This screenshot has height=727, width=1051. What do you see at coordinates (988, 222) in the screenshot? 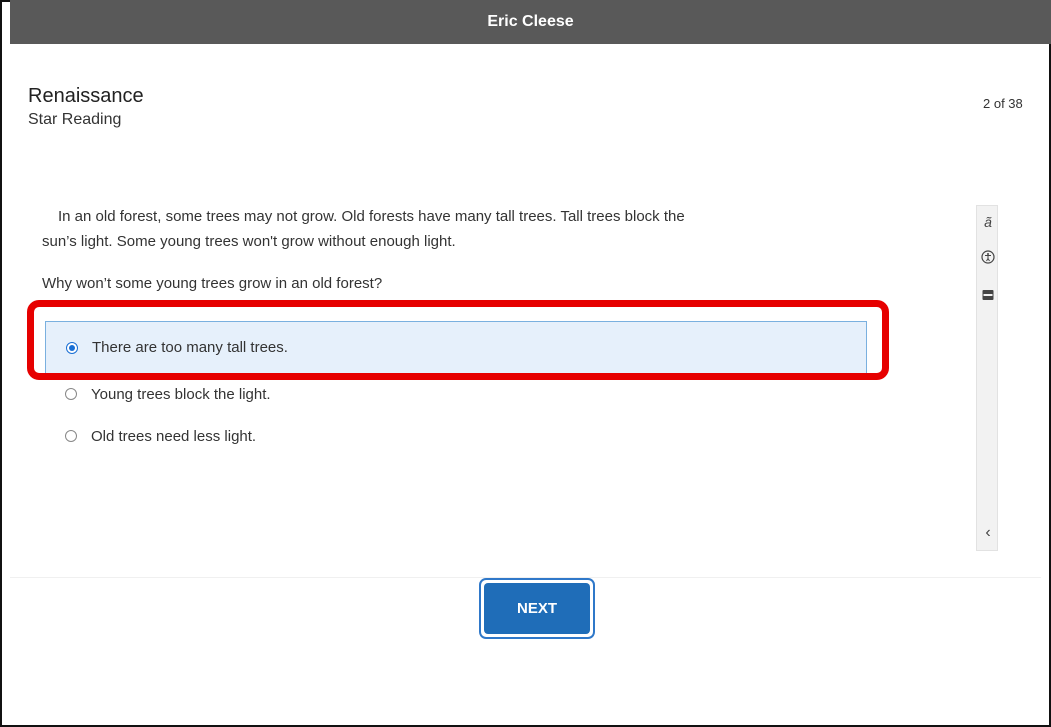
I see `translate-icon: ã` at bounding box center [988, 222].